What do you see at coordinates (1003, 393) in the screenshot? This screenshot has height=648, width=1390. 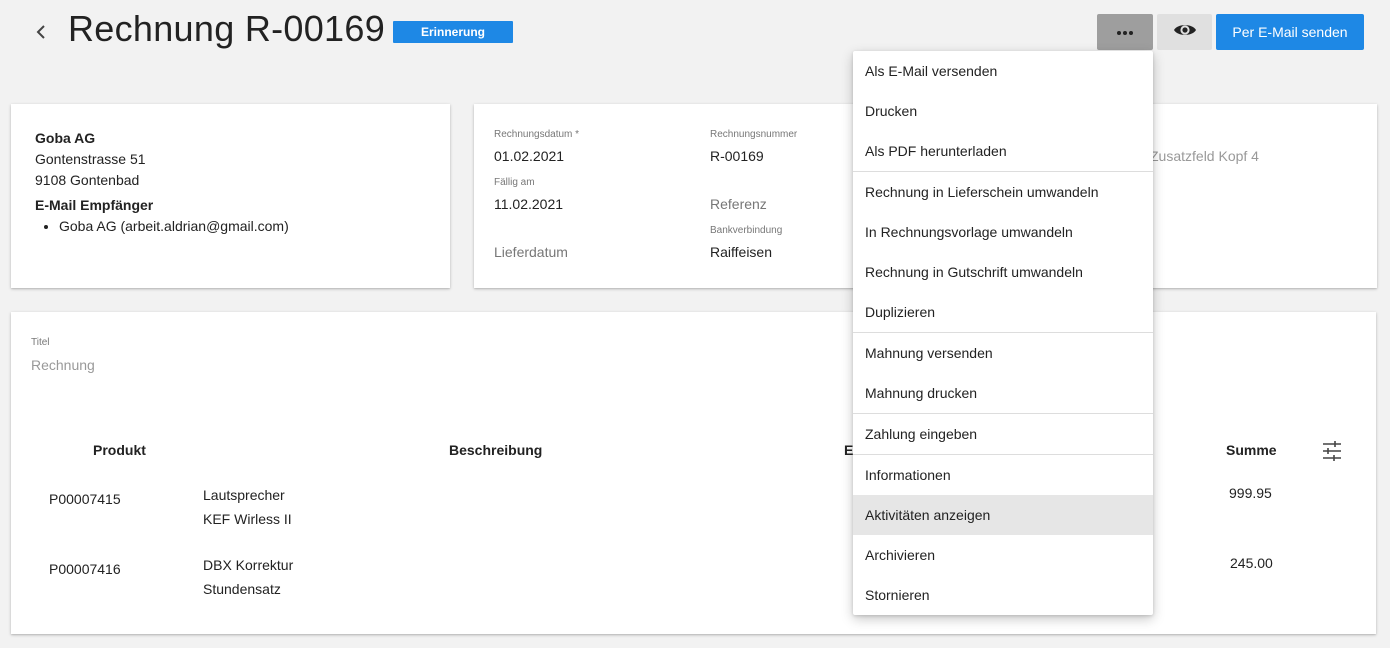 I see `menu-item-print-reminder: Mahnung drucken` at bounding box center [1003, 393].